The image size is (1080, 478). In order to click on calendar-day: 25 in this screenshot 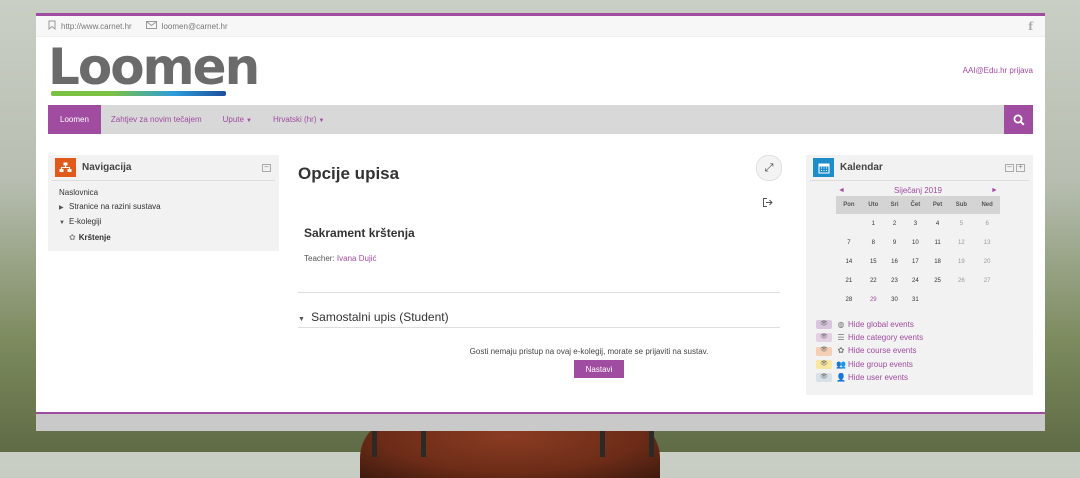, I will do `click(937, 280)`.